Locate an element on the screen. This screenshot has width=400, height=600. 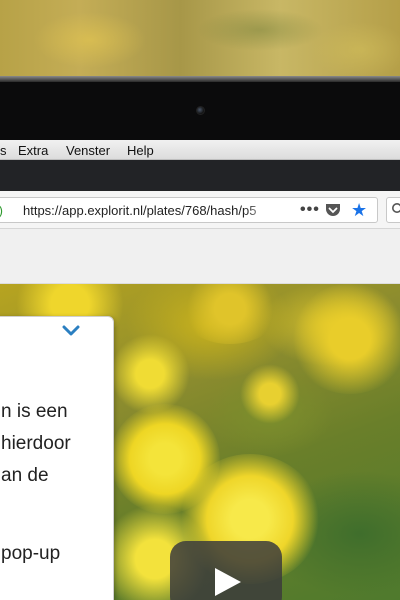
menu-item-venster: Venster is located at coordinates (88, 150).